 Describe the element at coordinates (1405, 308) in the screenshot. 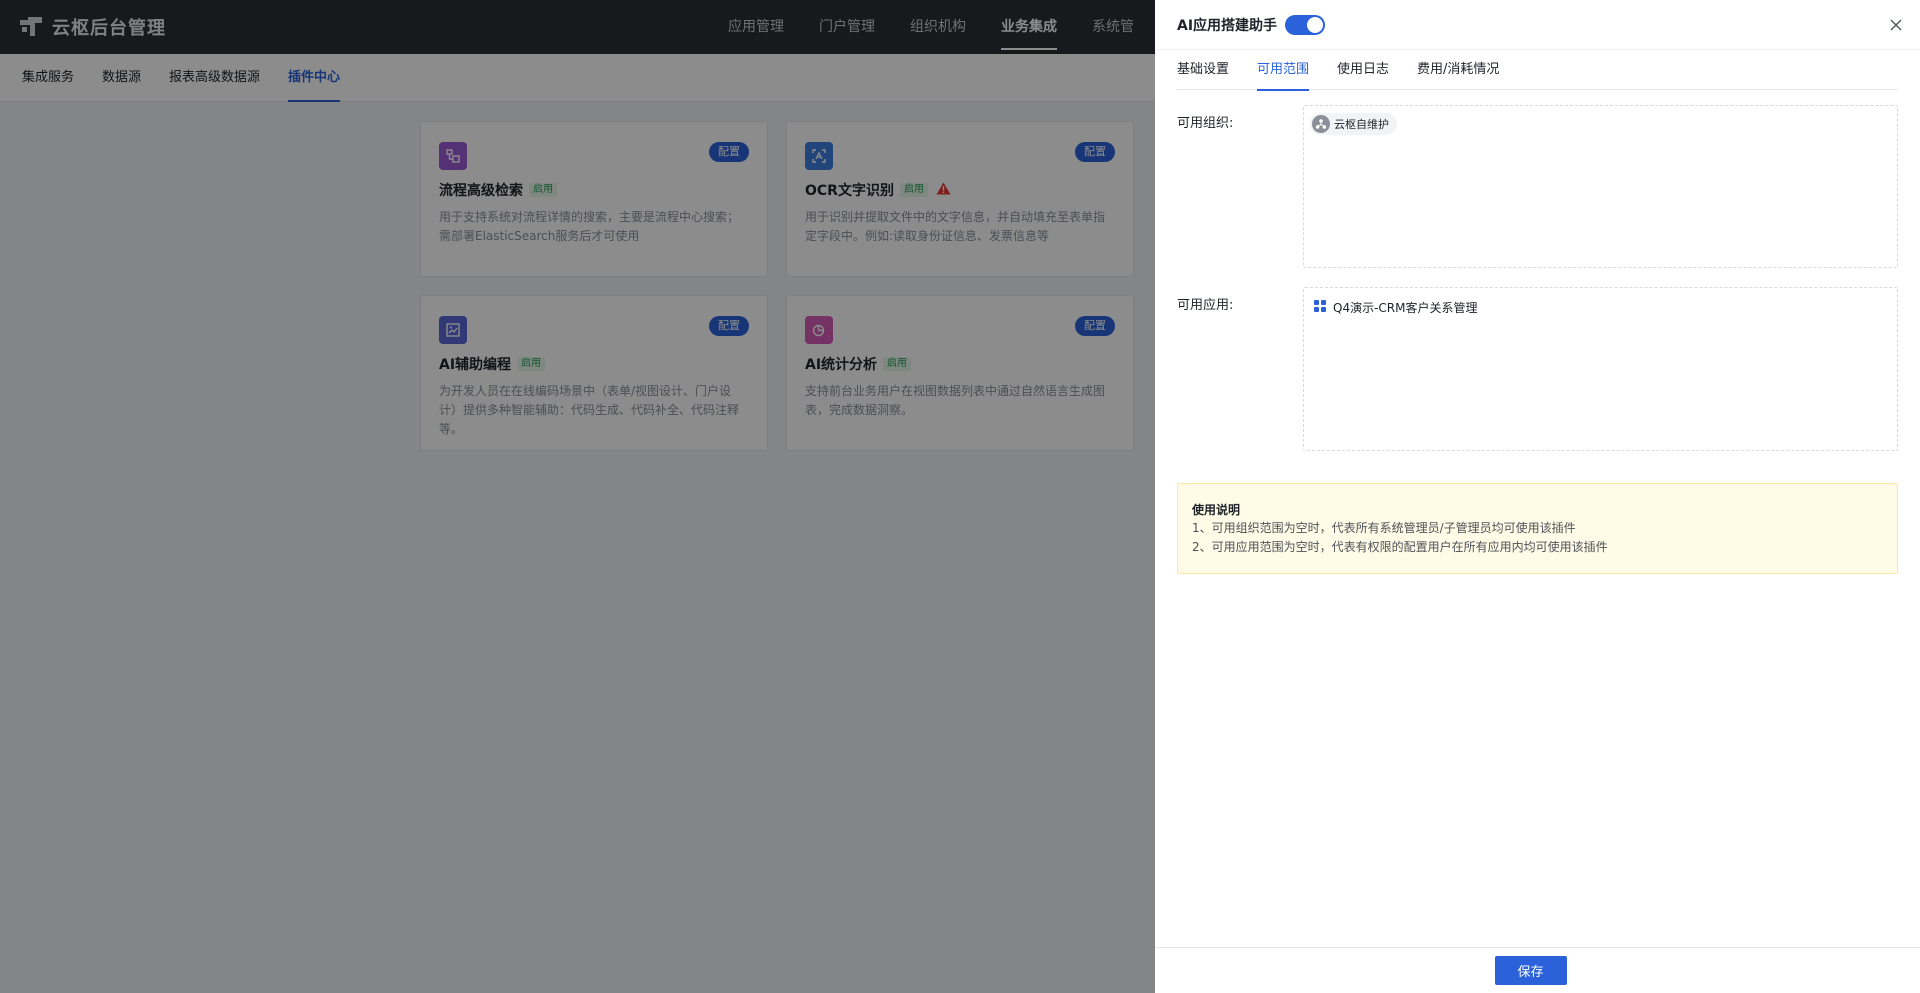

I see `app-item-label: Q4演示-CRM客户关系管理` at that location.